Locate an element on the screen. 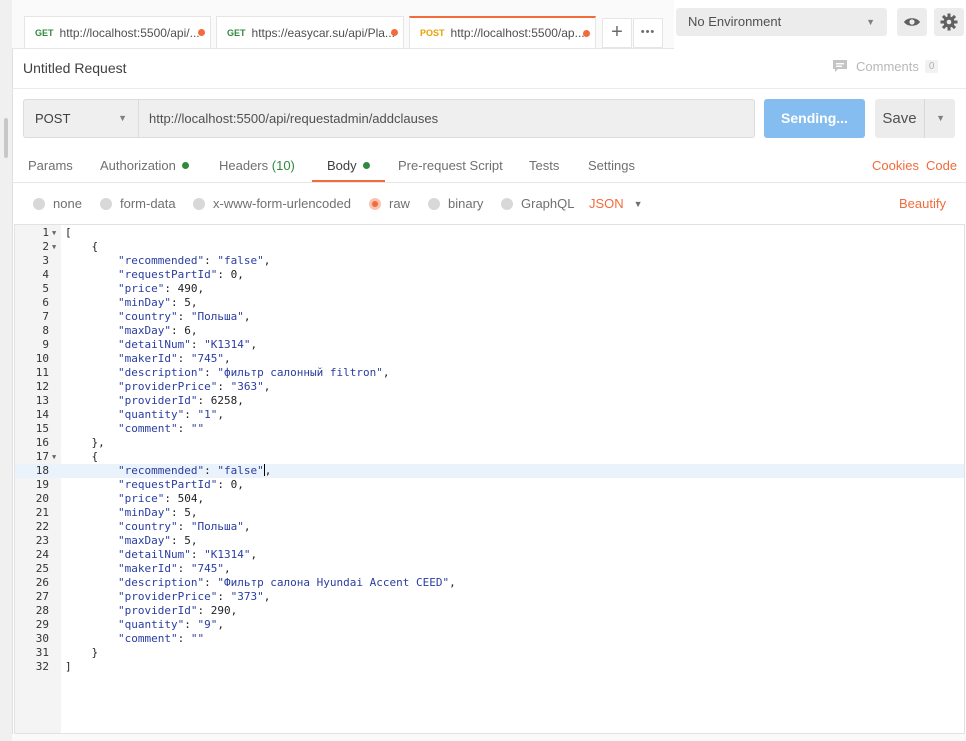 Image resolution: width=966 pixels, height=741 pixels. new-tab-button: + is located at coordinates (617, 33).